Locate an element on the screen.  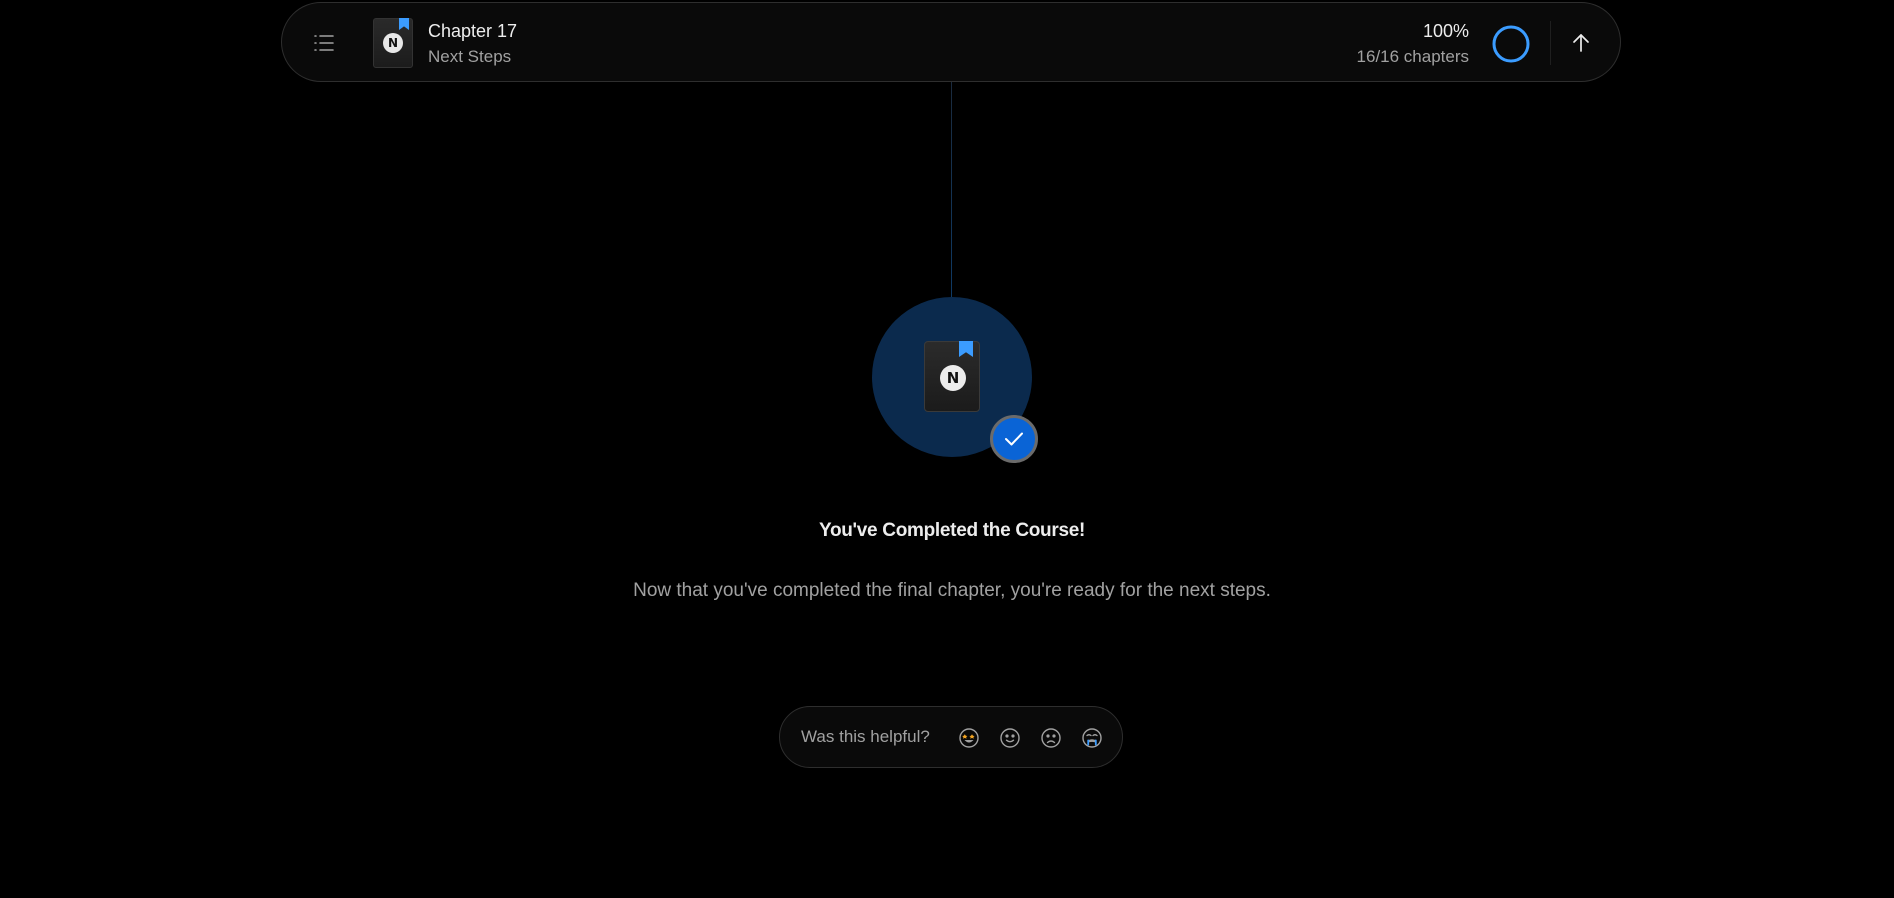
frown-emoji-icon is located at coordinates (1051, 738).